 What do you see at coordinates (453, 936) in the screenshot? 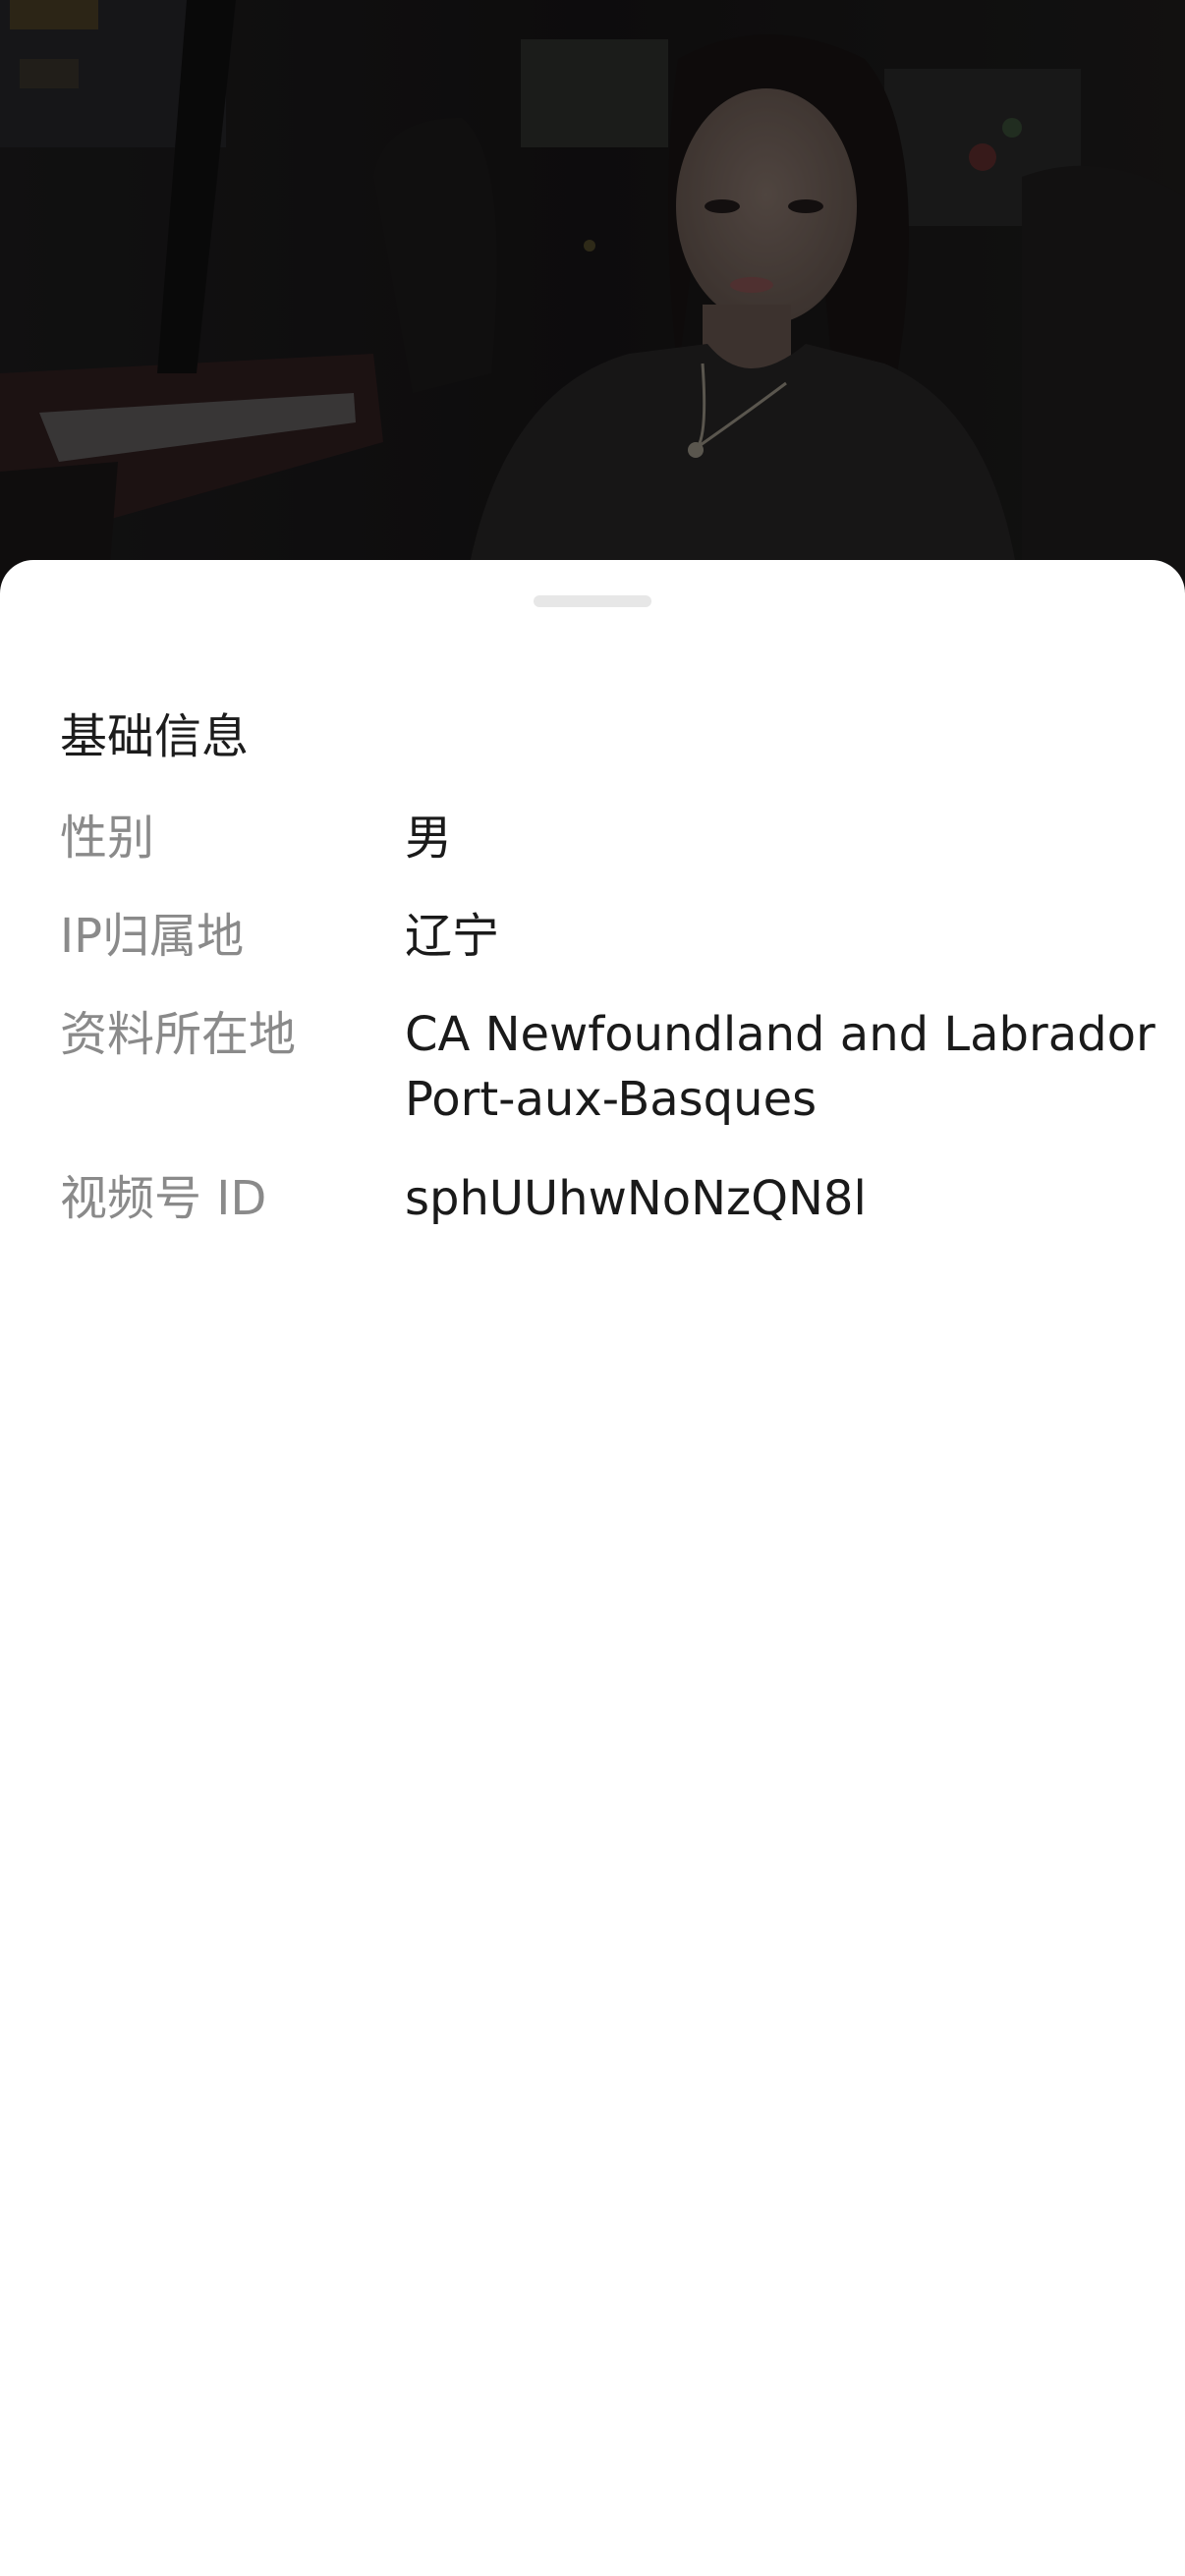
I see `ip-location-value: 辽宁` at bounding box center [453, 936].